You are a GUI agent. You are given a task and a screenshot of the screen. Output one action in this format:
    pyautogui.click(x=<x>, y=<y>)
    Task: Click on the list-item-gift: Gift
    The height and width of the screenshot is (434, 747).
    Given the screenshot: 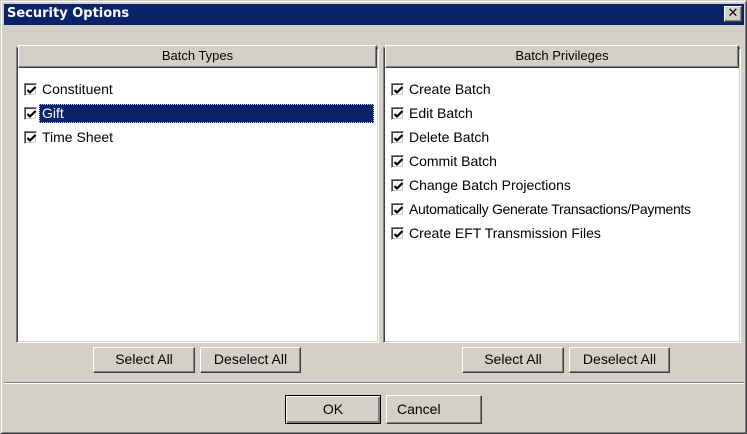 What is the action you would take?
    pyautogui.click(x=197, y=116)
    